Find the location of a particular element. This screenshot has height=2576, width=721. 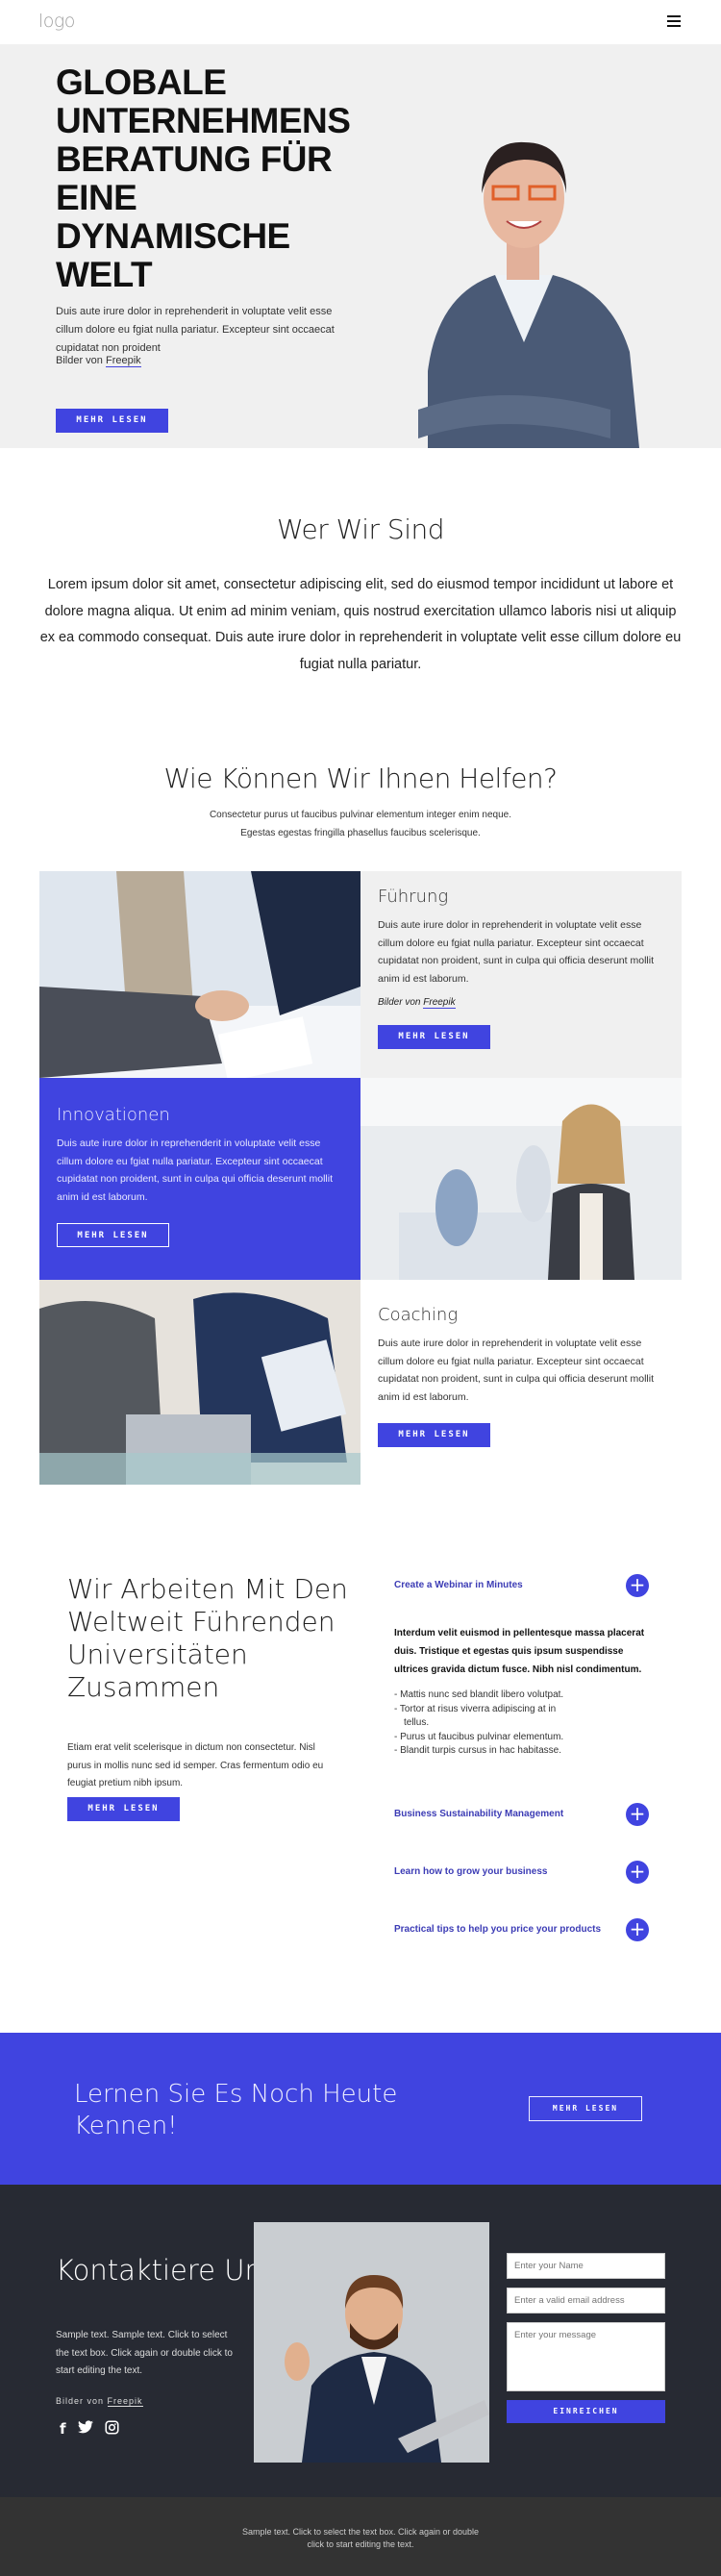

name-input is located at coordinates (586, 2266).